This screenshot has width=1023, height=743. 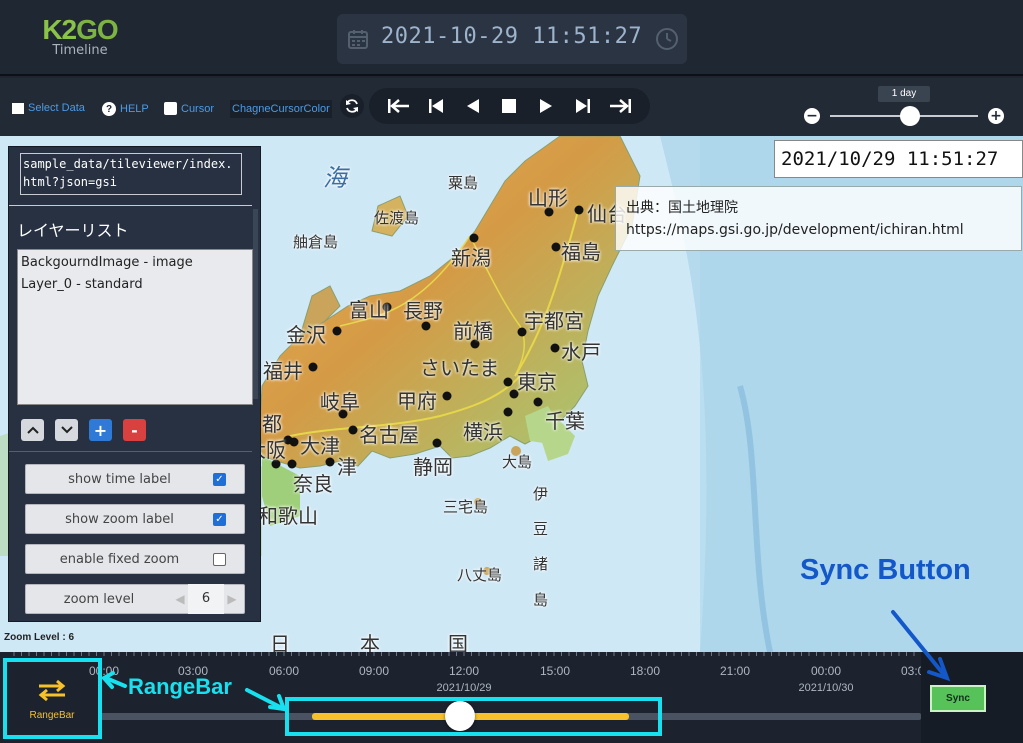 I want to click on show-time-label-option: show time label ✓, so click(x=135, y=479).